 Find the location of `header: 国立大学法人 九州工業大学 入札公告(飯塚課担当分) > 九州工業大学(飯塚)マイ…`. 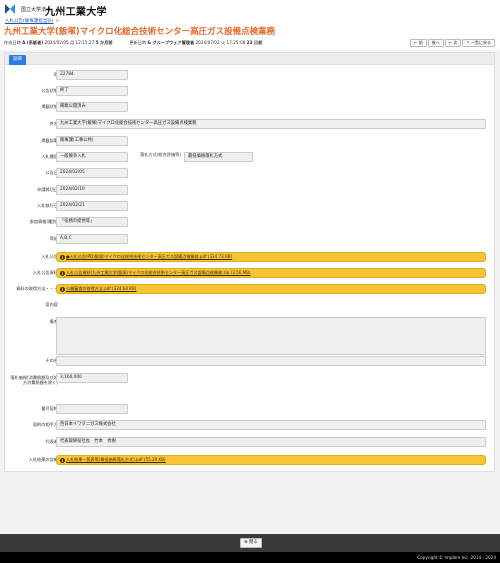

header: 国立大学法人 九州工業大学 入札公告(飯塚課担当分) > 九州工業大学(飯塚)マイ… is located at coordinates (250, 25).